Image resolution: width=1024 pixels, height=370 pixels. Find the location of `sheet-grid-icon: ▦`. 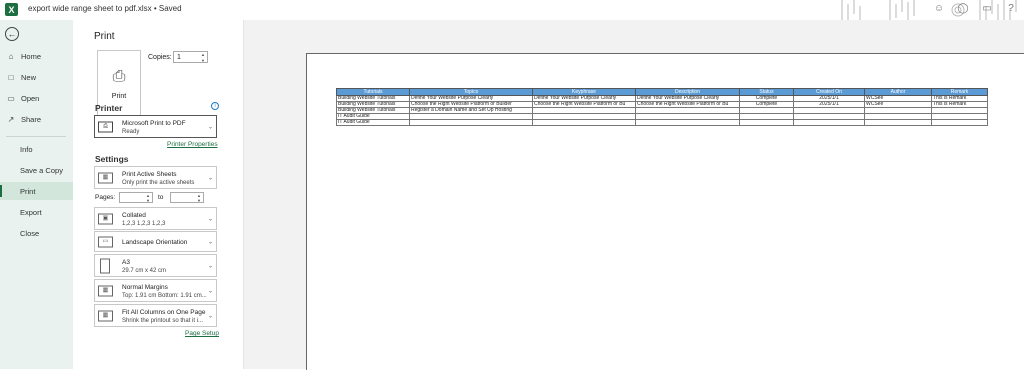

sheet-grid-icon: ▦ is located at coordinates (105, 177).